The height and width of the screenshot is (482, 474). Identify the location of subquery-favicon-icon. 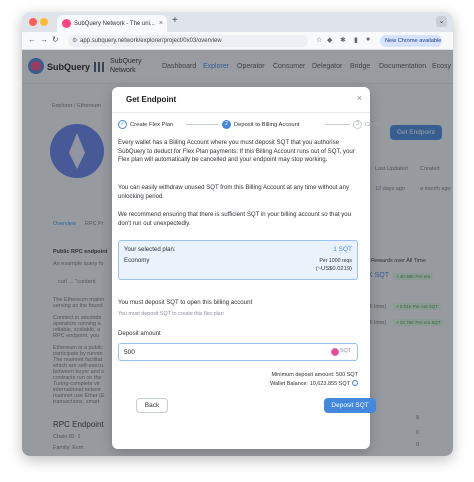
(66, 23).